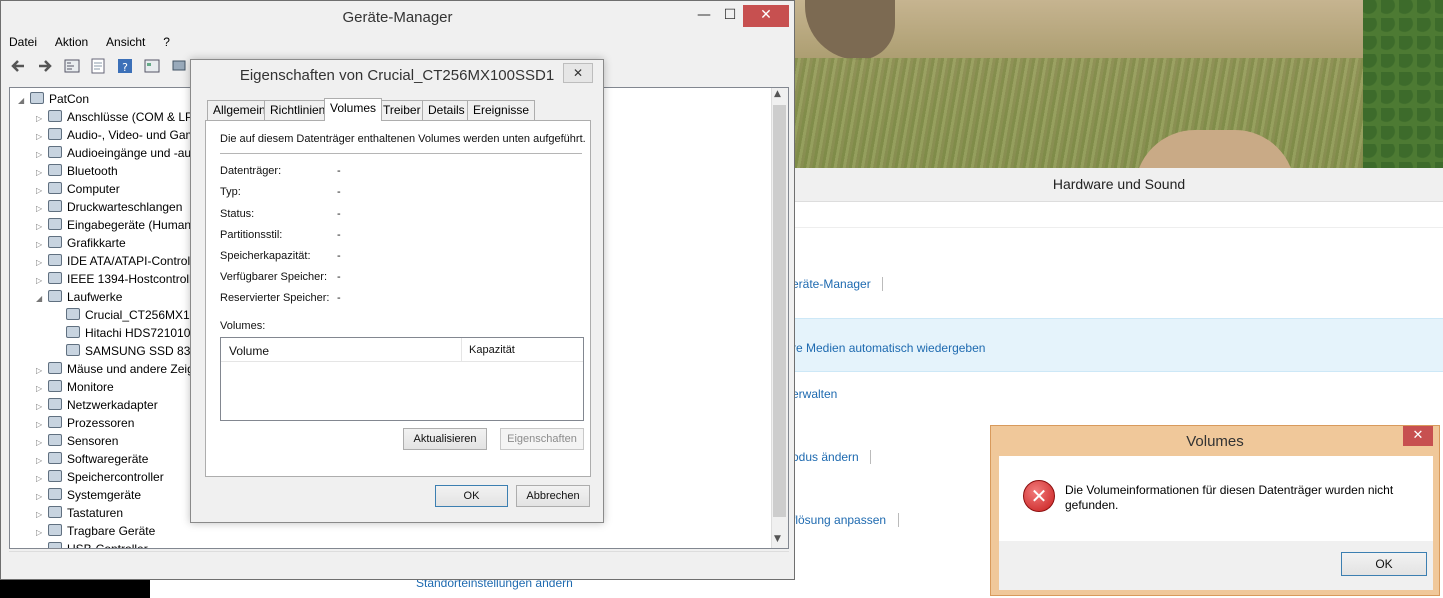 This screenshot has height=598, width=1443. Describe the element at coordinates (777, 539) in the screenshot. I see `scroll-down-icon: ▼` at that location.